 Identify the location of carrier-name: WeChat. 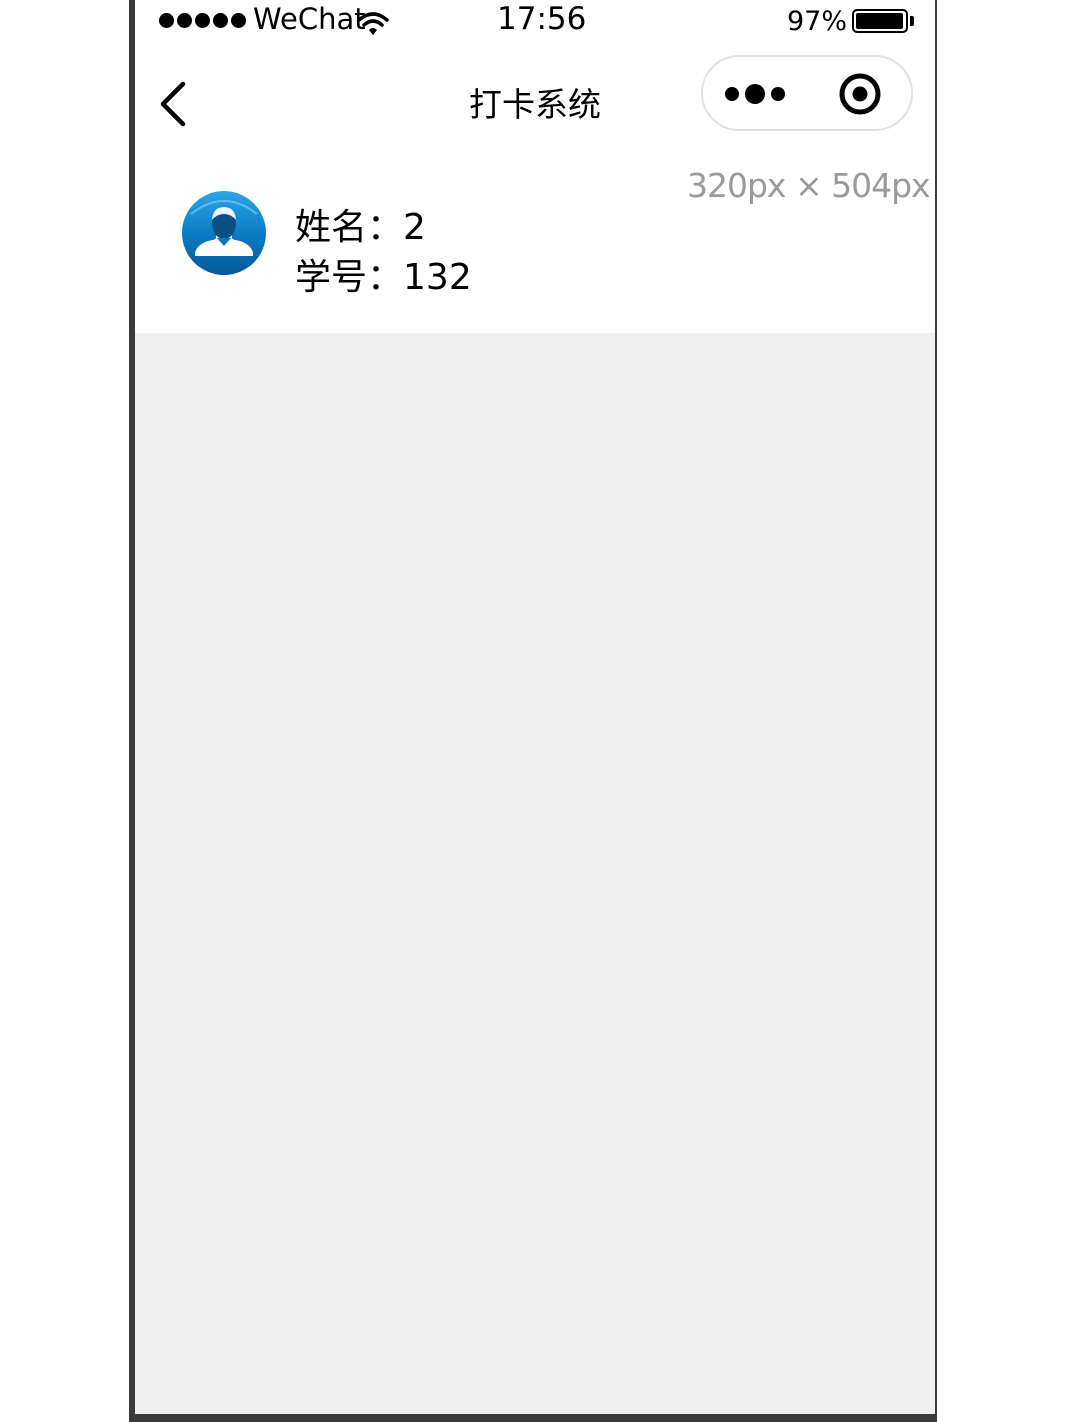
(309, 19).